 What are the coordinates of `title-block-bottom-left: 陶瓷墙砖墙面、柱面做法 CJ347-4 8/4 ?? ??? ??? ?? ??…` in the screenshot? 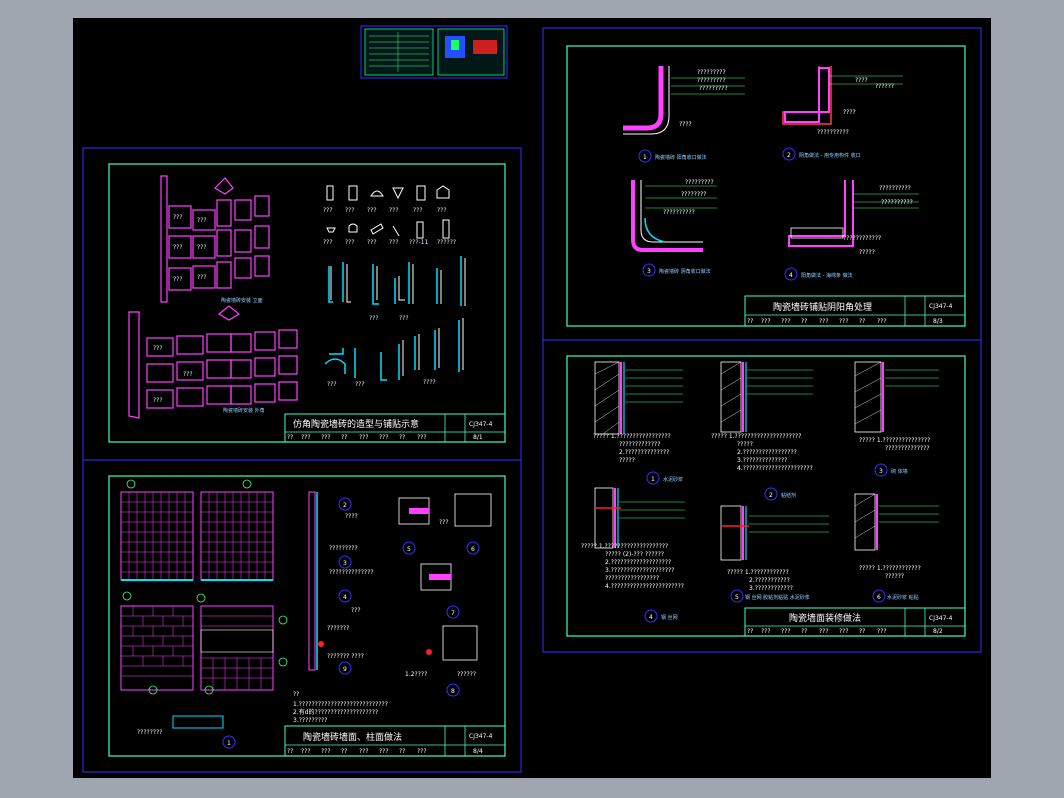 It's located at (395, 741).